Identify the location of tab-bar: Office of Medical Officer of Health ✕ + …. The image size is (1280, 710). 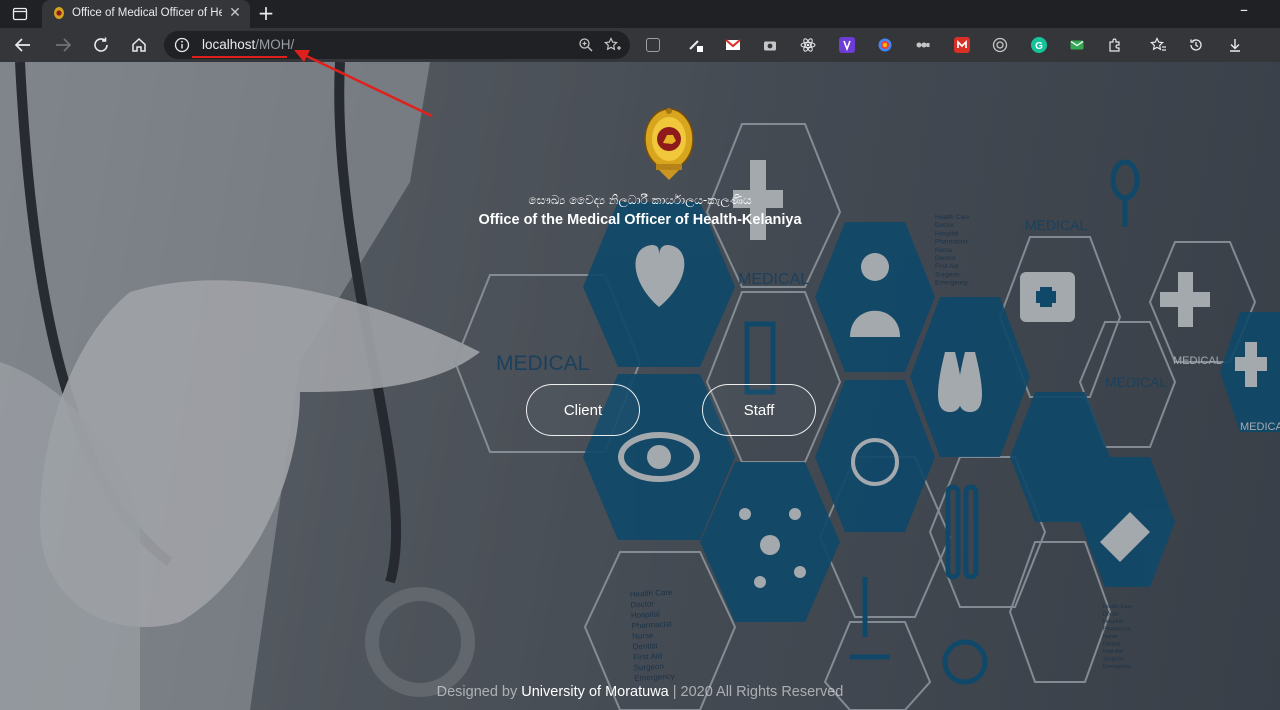
(640, 14).